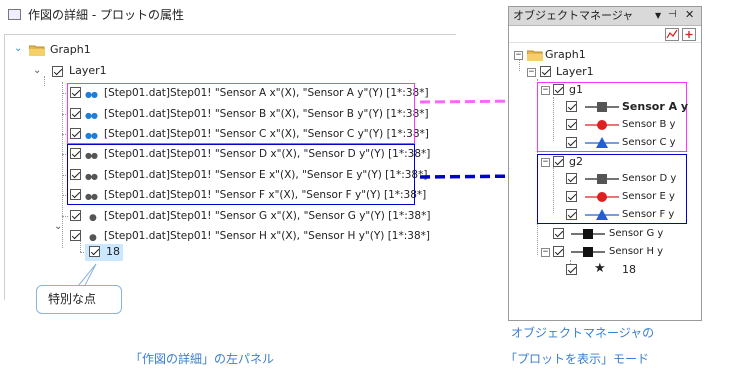 This screenshot has width=752, height=382. Describe the element at coordinates (228, 15) in the screenshot. I see `window-titlebar: 作図の詳細 - プロットの属性` at that location.